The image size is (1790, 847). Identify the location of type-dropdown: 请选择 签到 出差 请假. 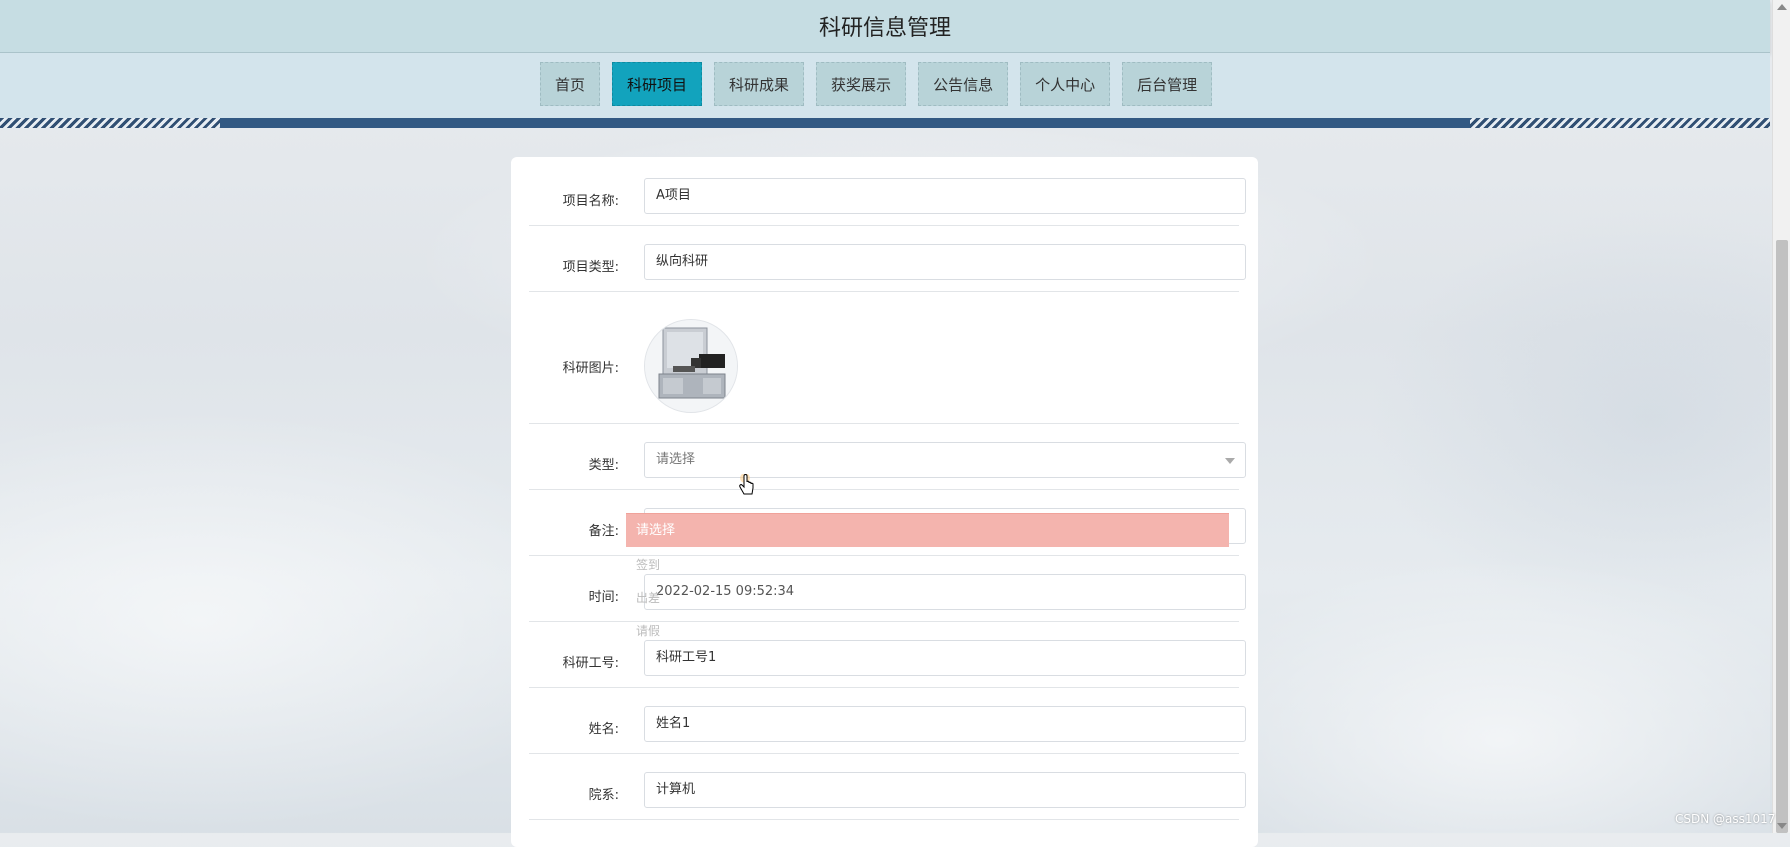
(927, 575).